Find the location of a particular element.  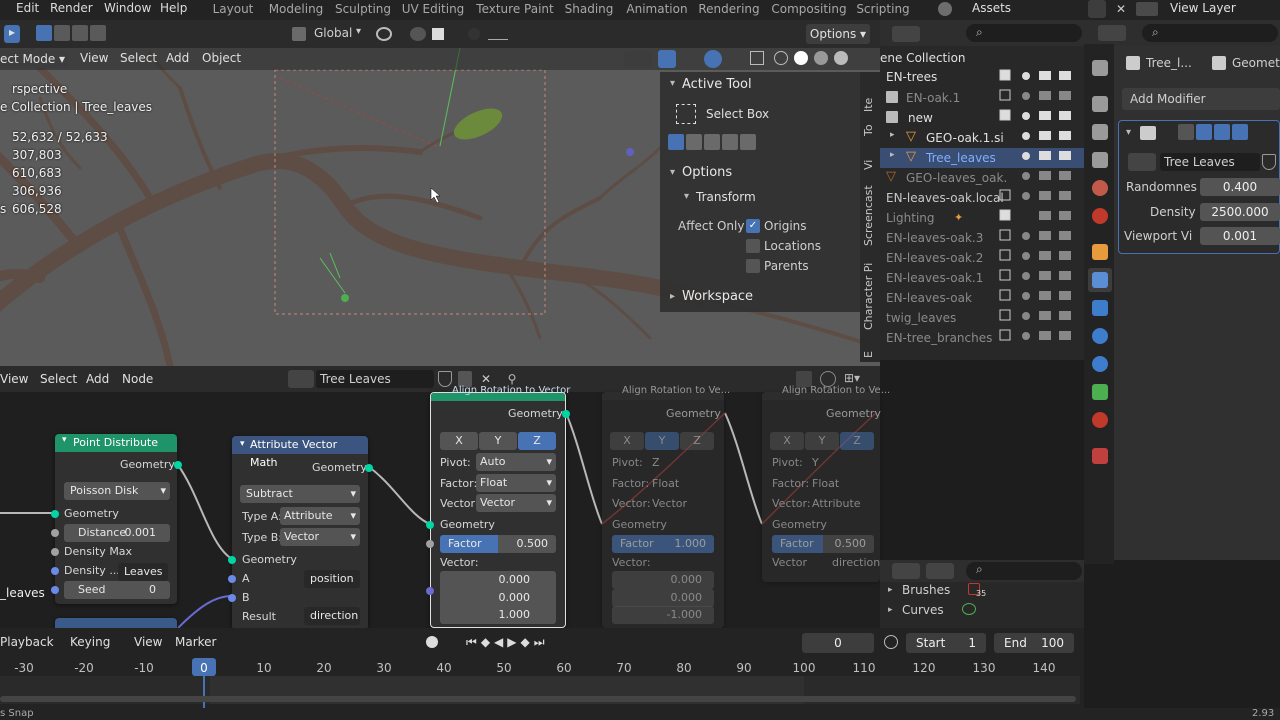

assets-icon is located at coordinates (945, 9).